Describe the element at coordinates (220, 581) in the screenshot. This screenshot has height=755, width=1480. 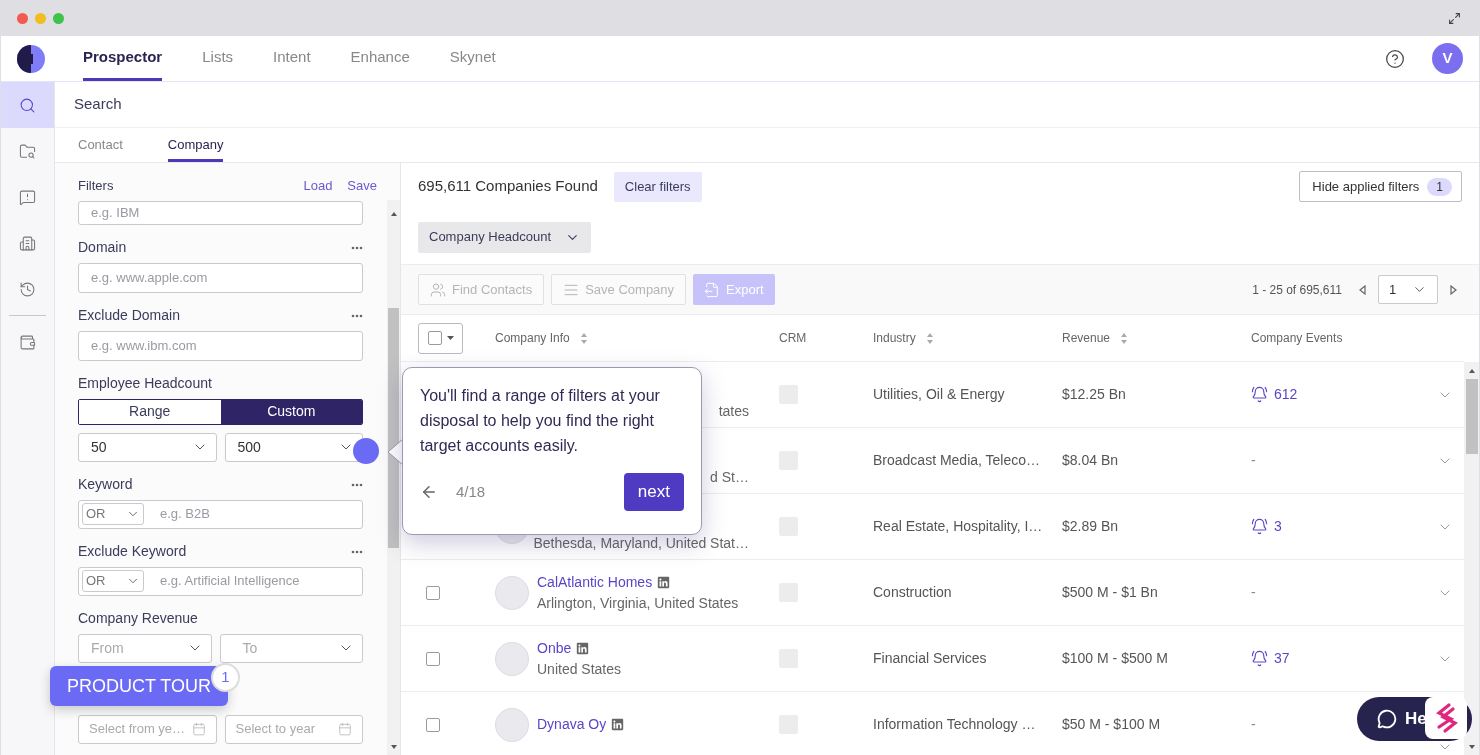
I see `keyword-field: OR e.g. Artificial Intelligence` at that location.